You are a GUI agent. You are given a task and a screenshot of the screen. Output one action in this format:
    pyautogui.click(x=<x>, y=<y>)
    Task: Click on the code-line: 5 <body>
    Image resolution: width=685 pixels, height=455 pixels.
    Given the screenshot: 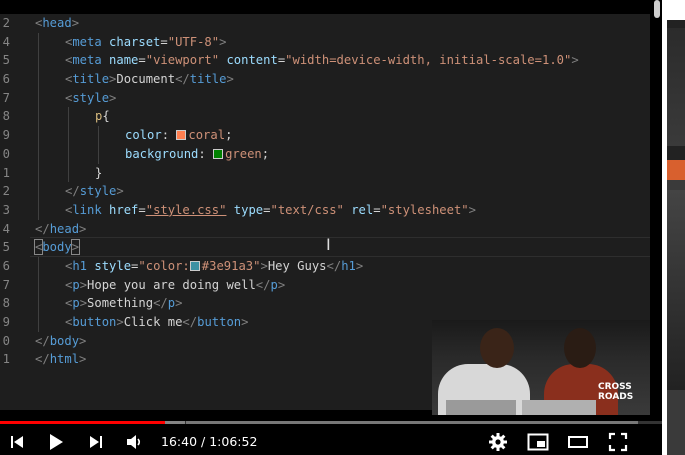 What is the action you would take?
    pyautogui.click(x=325, y=247)
    